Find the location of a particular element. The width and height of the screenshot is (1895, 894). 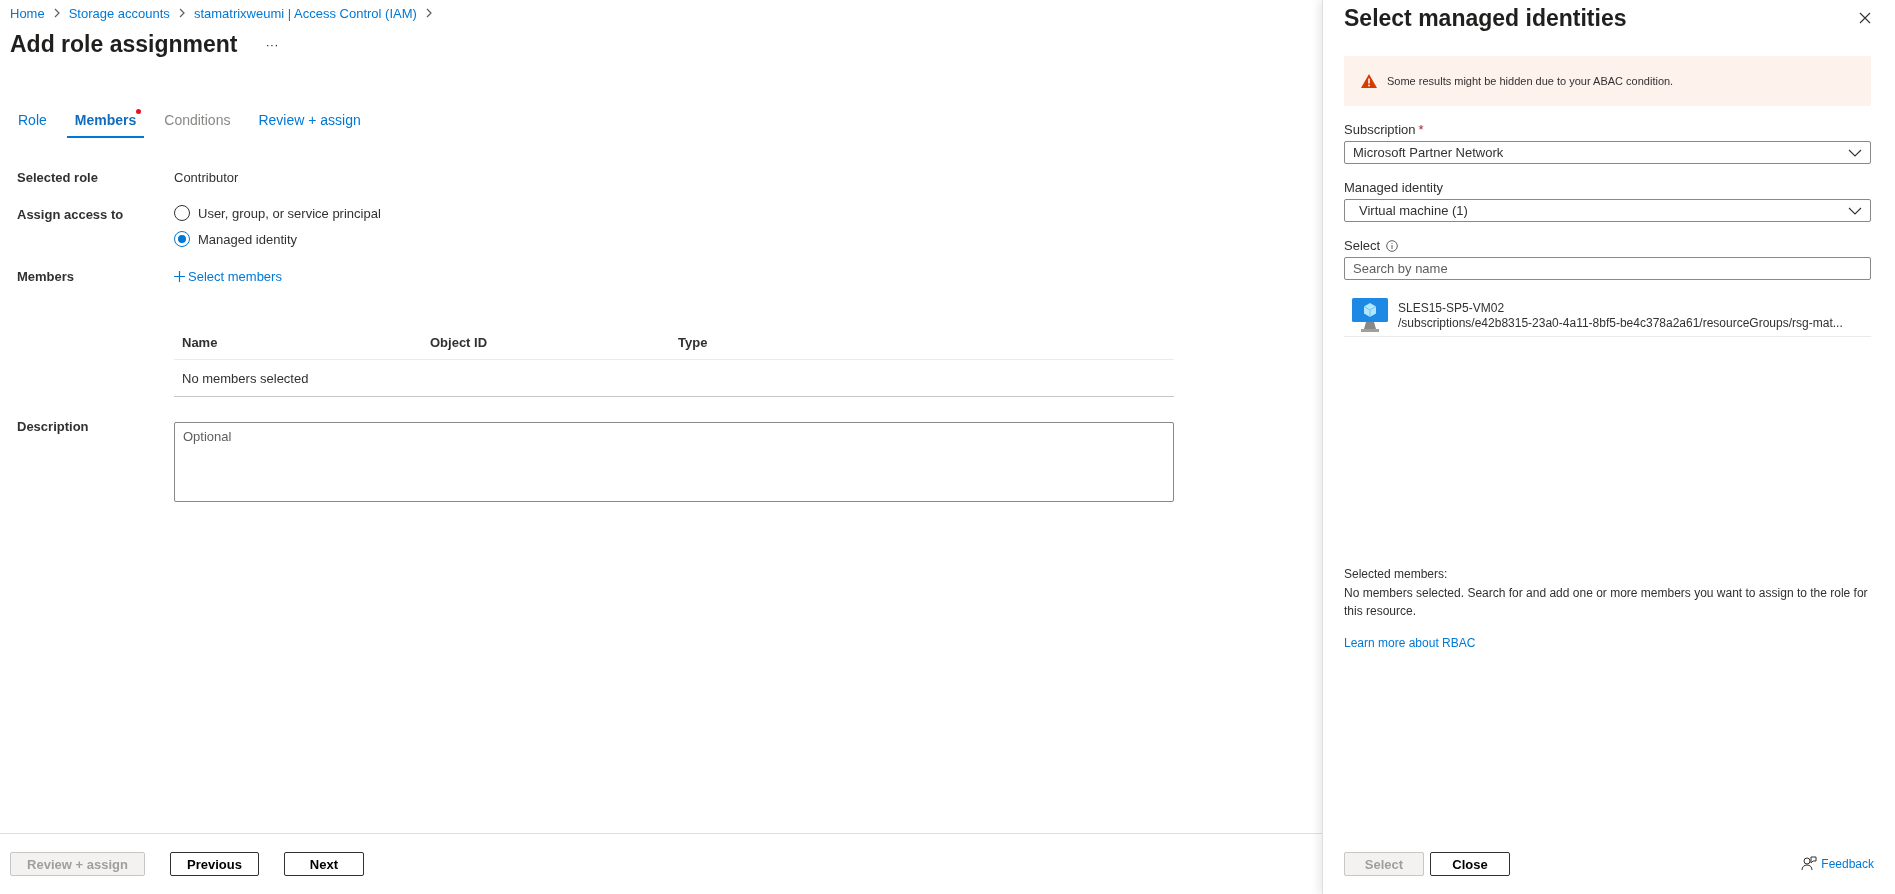

field-label: Selected role is located at coordinates (58, 177).